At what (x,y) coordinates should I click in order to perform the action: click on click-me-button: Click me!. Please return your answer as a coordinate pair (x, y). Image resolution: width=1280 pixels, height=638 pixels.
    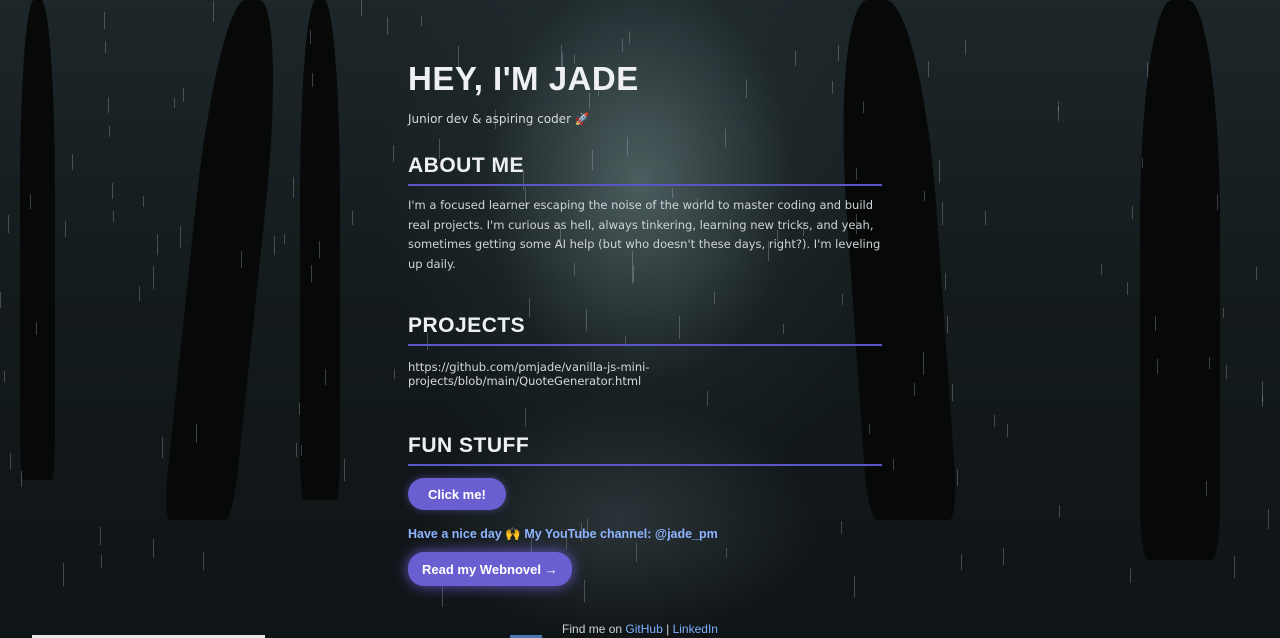
    Looking at the image, I should click on (457, 494).